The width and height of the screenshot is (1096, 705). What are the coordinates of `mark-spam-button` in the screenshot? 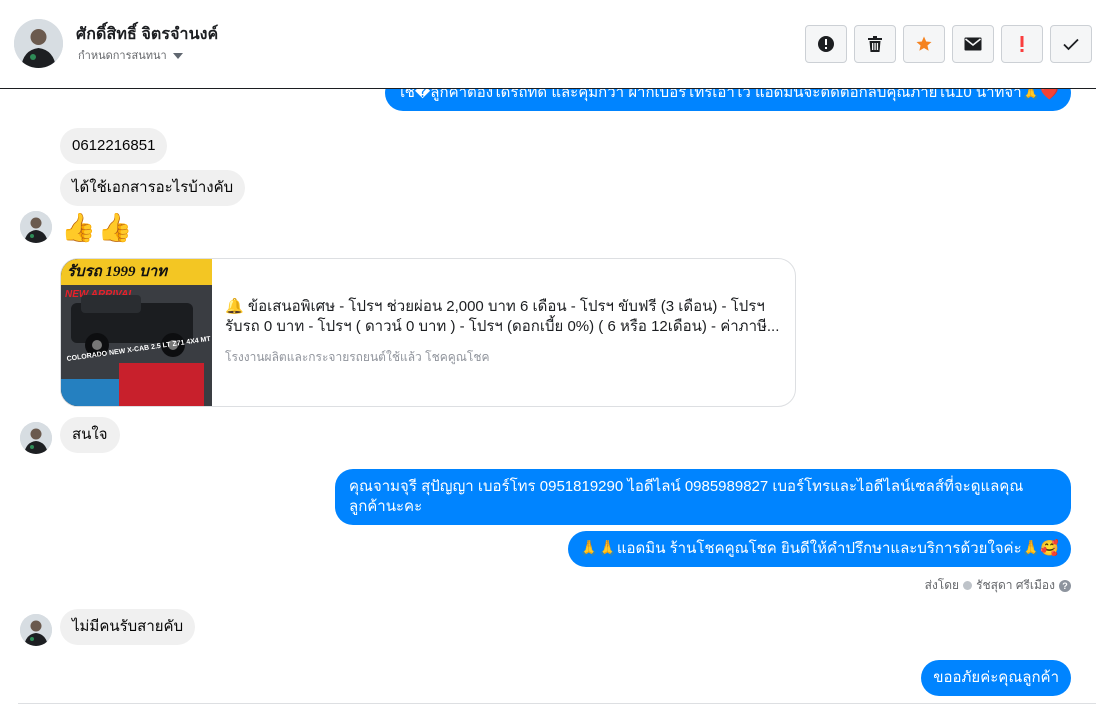 It's located at (826, 44).